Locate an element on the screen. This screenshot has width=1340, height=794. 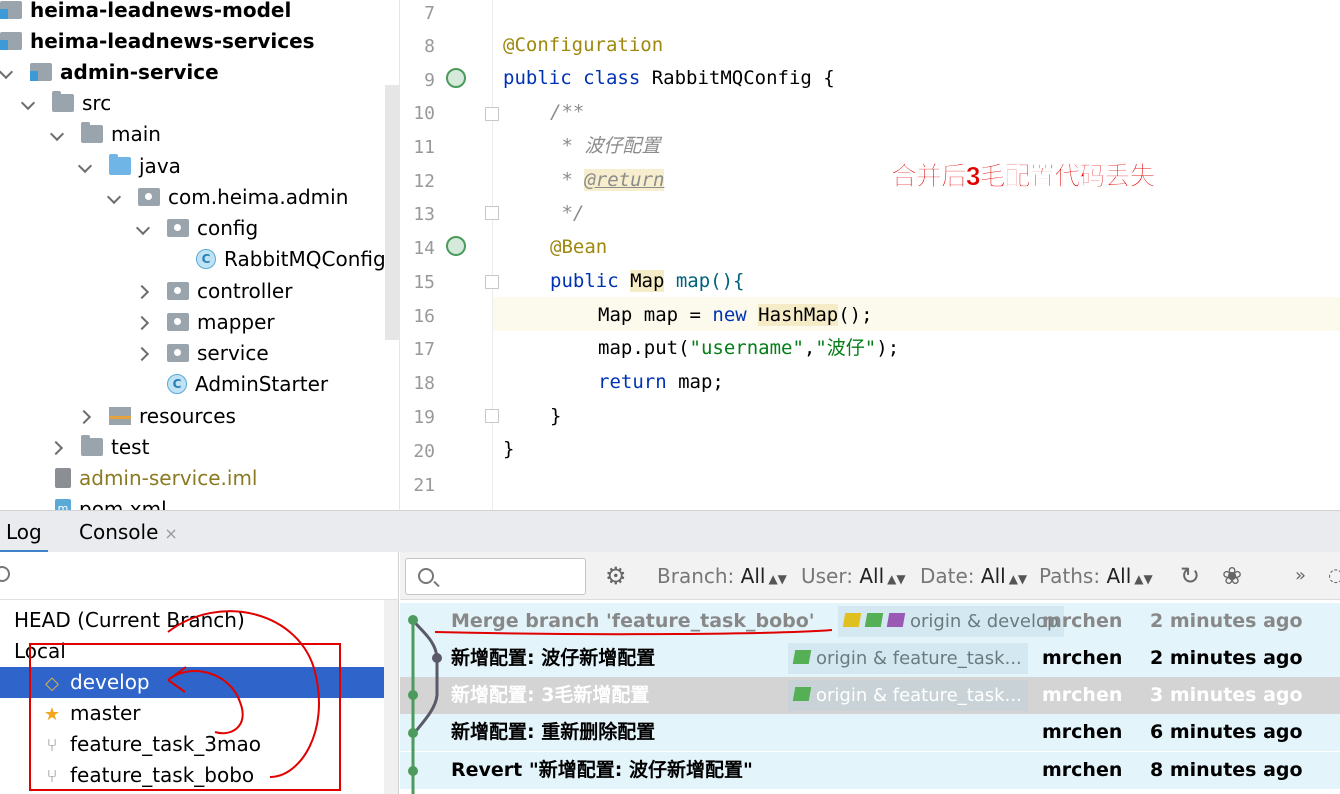
tree-item-mapper: mapper is located at coordinates (206, 321).